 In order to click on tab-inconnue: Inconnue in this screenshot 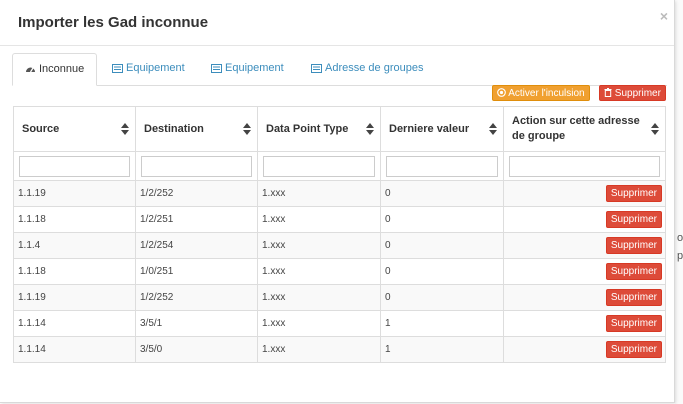, I will do `click(55, 69)`.